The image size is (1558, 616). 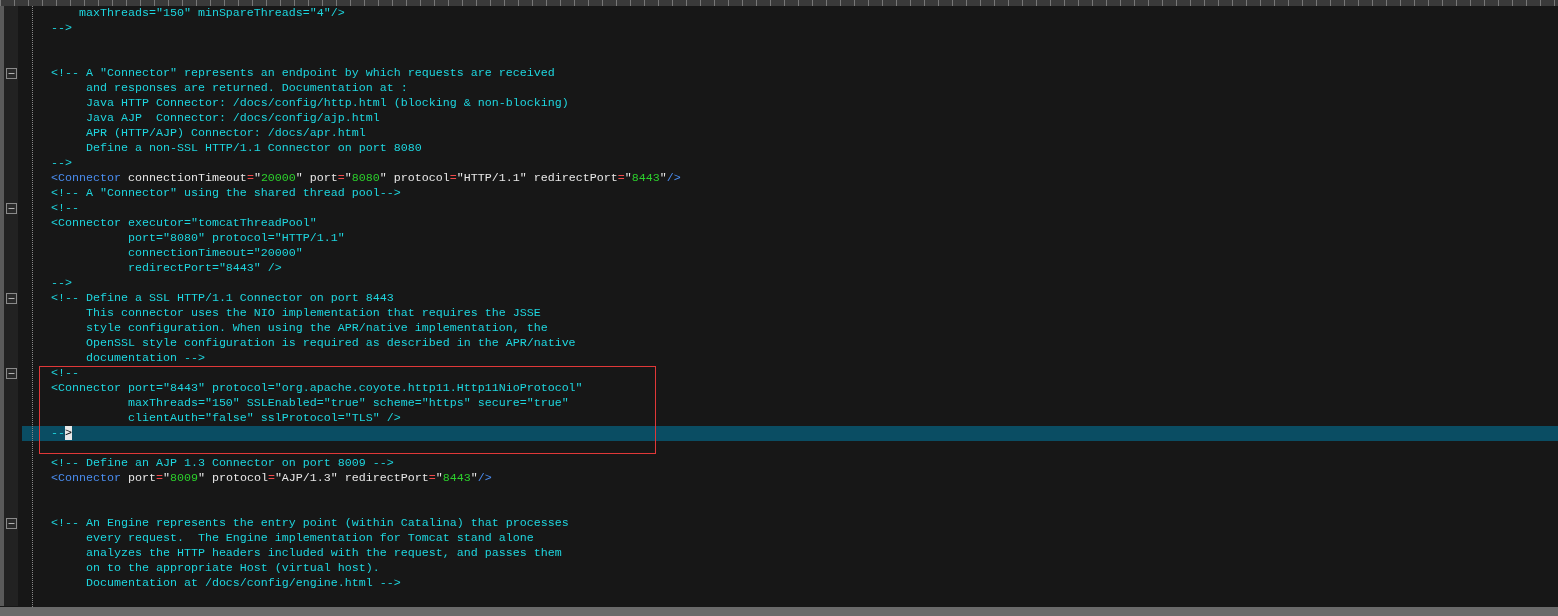 What do you see at coordinates (232, 118) in the screenshot?
I see `code-line: Java AJP Connector: /docs/config/ajp.html` at bounding box center [232, 118].